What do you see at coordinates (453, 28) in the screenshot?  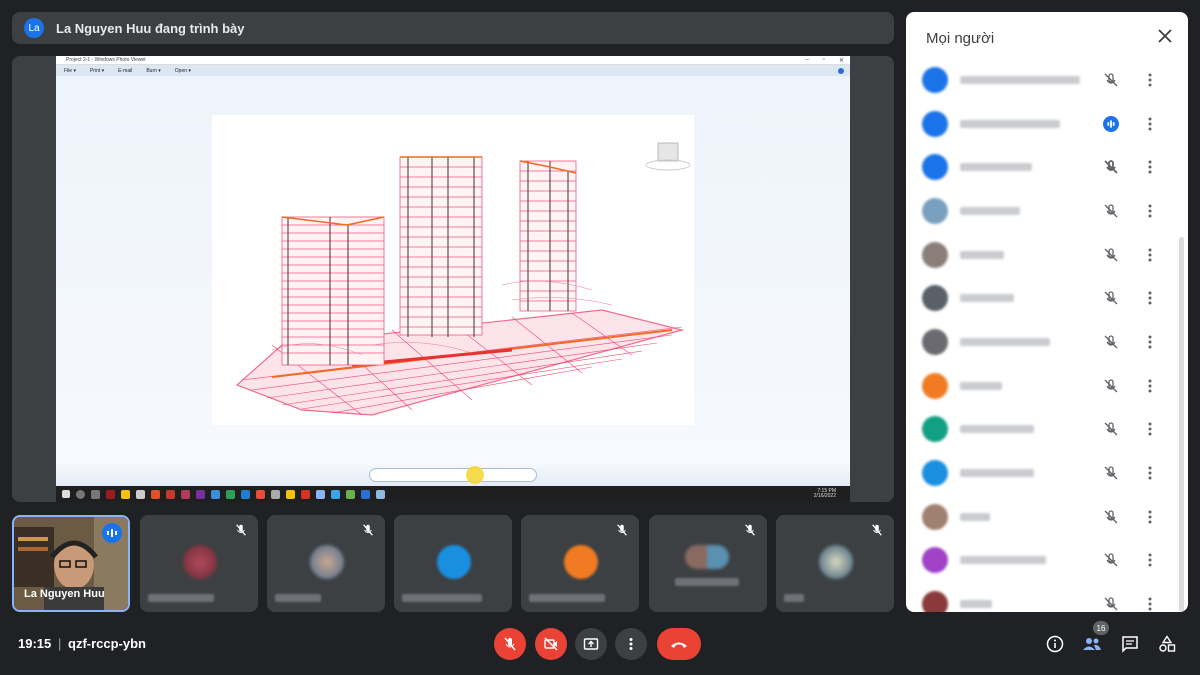 I see `presenter-banner: La La Nguyen Huu đang trình bày` at bounding box center [453, 28].